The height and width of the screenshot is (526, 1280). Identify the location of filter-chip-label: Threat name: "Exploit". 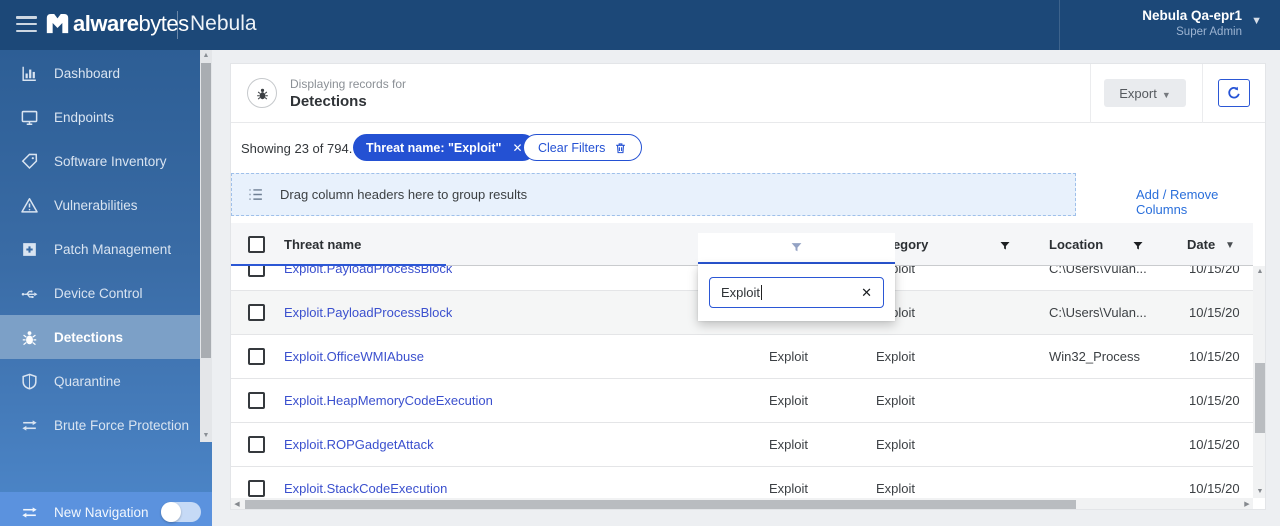
(434, 147).